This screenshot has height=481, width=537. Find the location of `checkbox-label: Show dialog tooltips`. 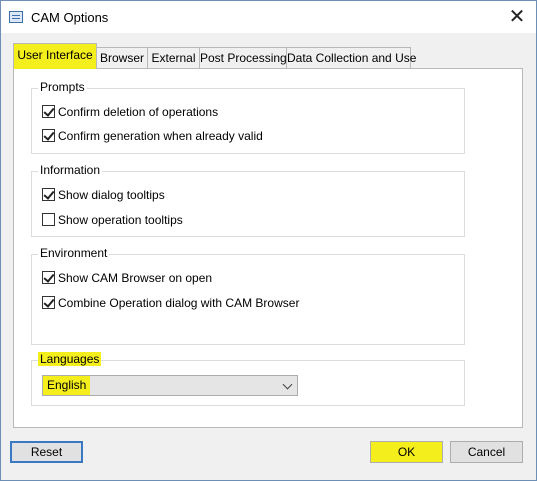

checkbox-label: Show dialog tooltips is located at coordinates (111, 195).